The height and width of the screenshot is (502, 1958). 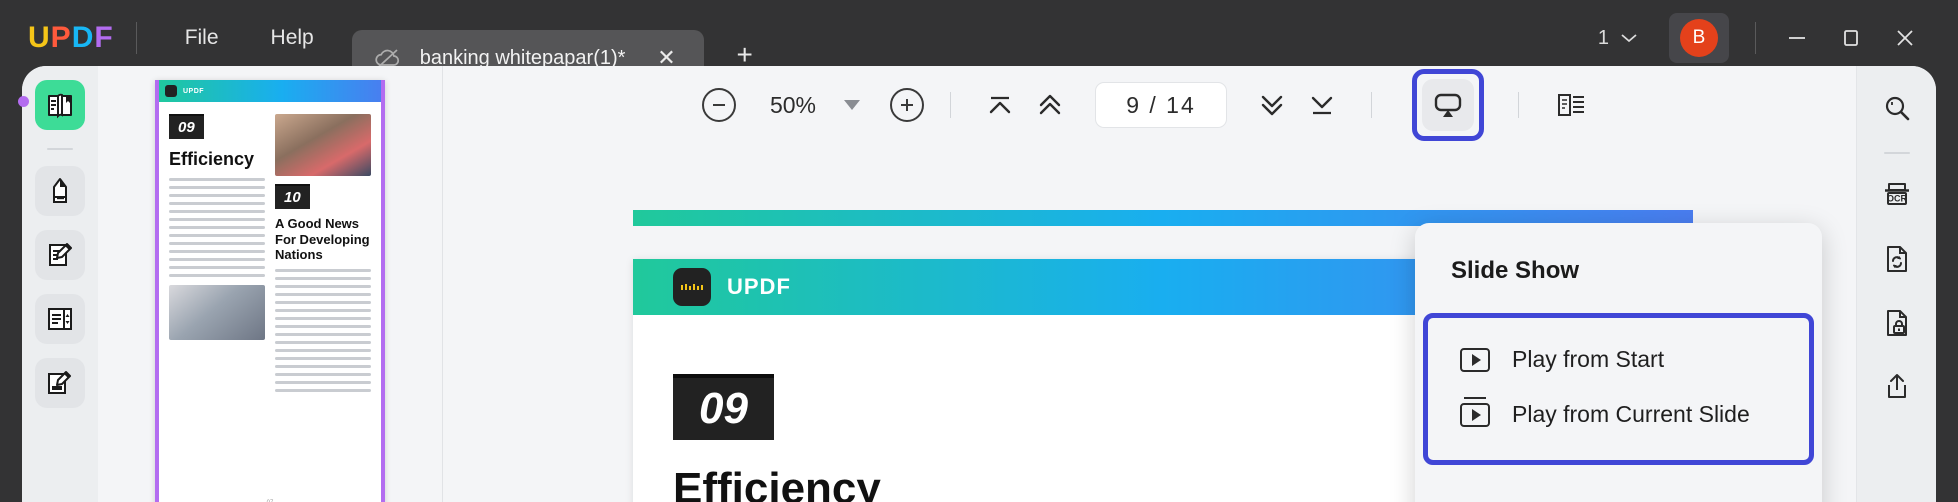 I want to click on updf-logo: U P D F, so click(x=71, y=38).